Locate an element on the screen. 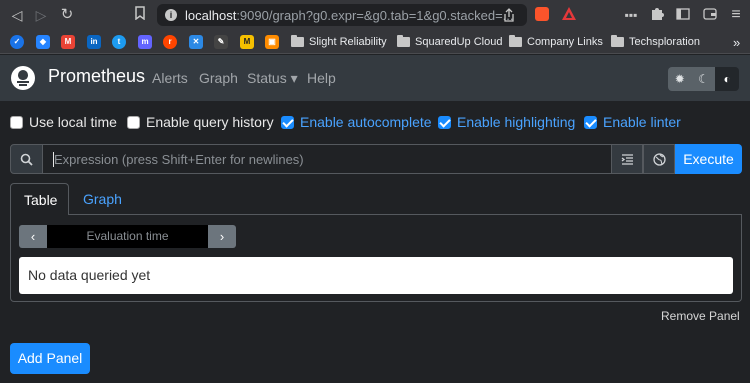  auto-theme-icon: ◐ is located at coordinates (727, 79).